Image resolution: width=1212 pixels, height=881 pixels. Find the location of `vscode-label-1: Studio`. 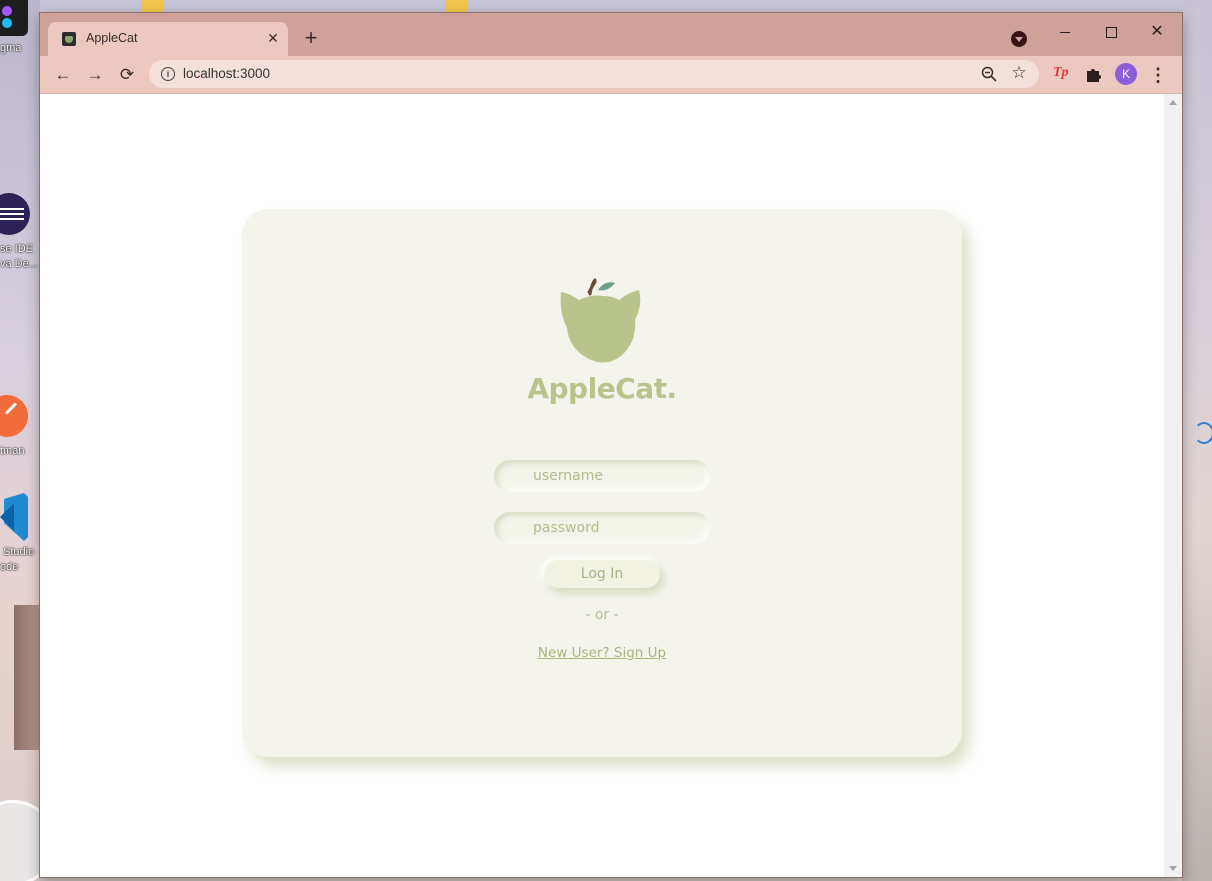

vscode-label-1: Studio is located at coordinates (19, 552).